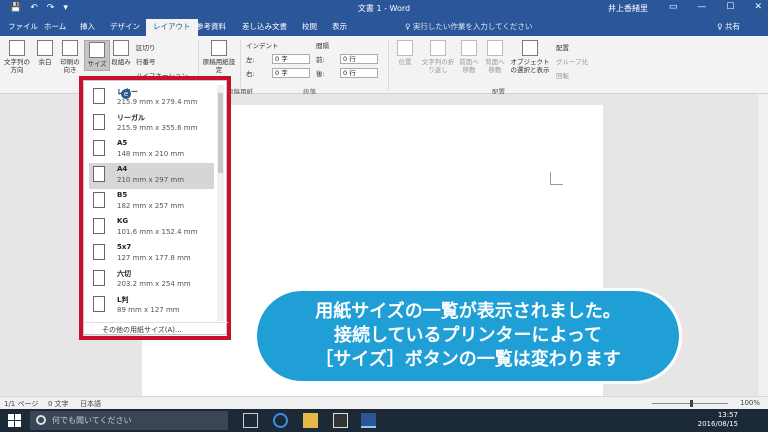 The width and height of the screenshot is (768, 432). Describe the element at coordinates (124, 274) in the screenshot. I see `paper-size-name: 六切` at that location.